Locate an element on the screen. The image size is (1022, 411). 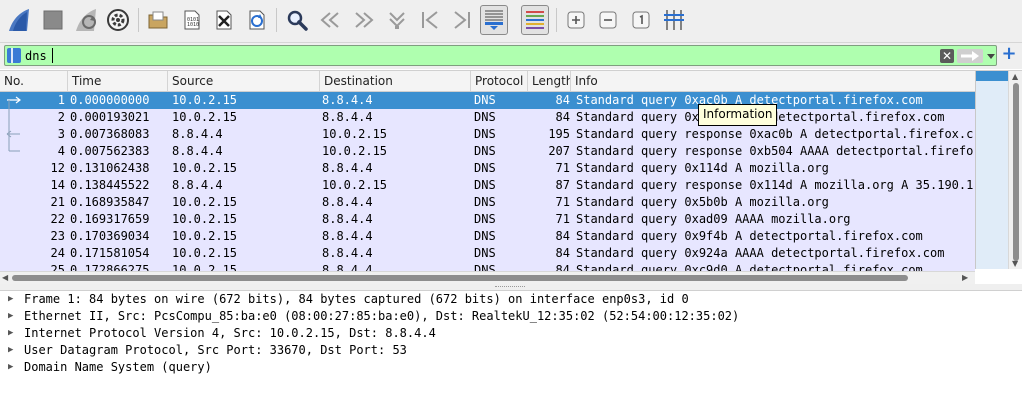
scroll-left-icon: ◀ is located at coordinates (5, 278).